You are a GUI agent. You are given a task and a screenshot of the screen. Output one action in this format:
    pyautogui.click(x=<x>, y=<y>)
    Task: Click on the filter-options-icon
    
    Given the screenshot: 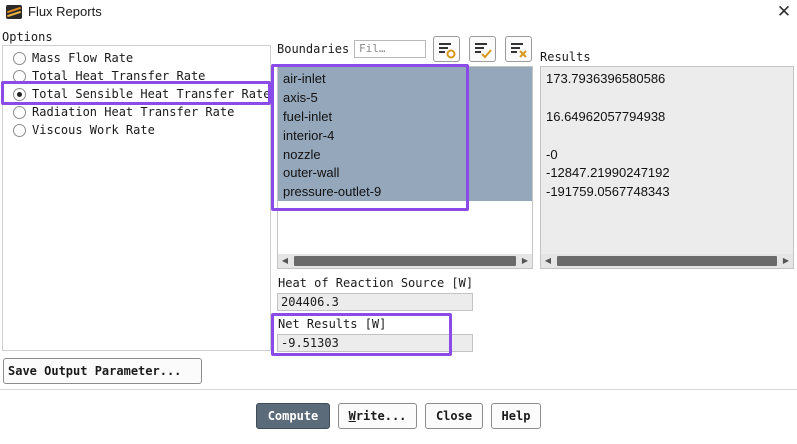 What is the action you would take?
    pyautogui.click(x=447, y=51)
    